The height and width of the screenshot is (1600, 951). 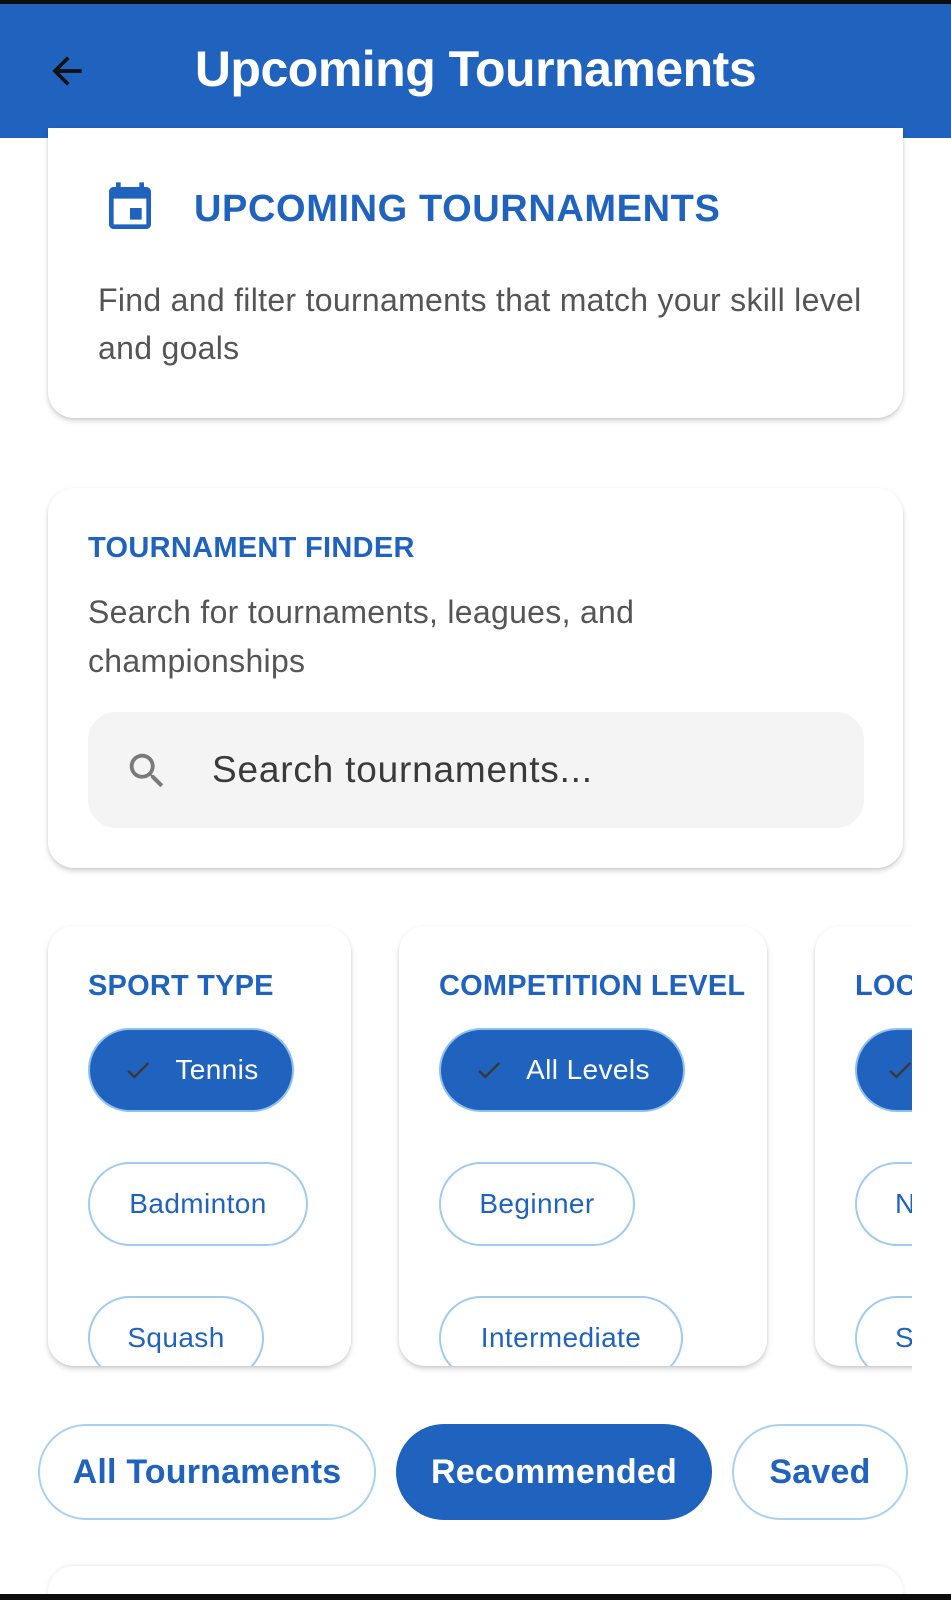 I want to click on calendar-icon, so click(x=130, y=205).